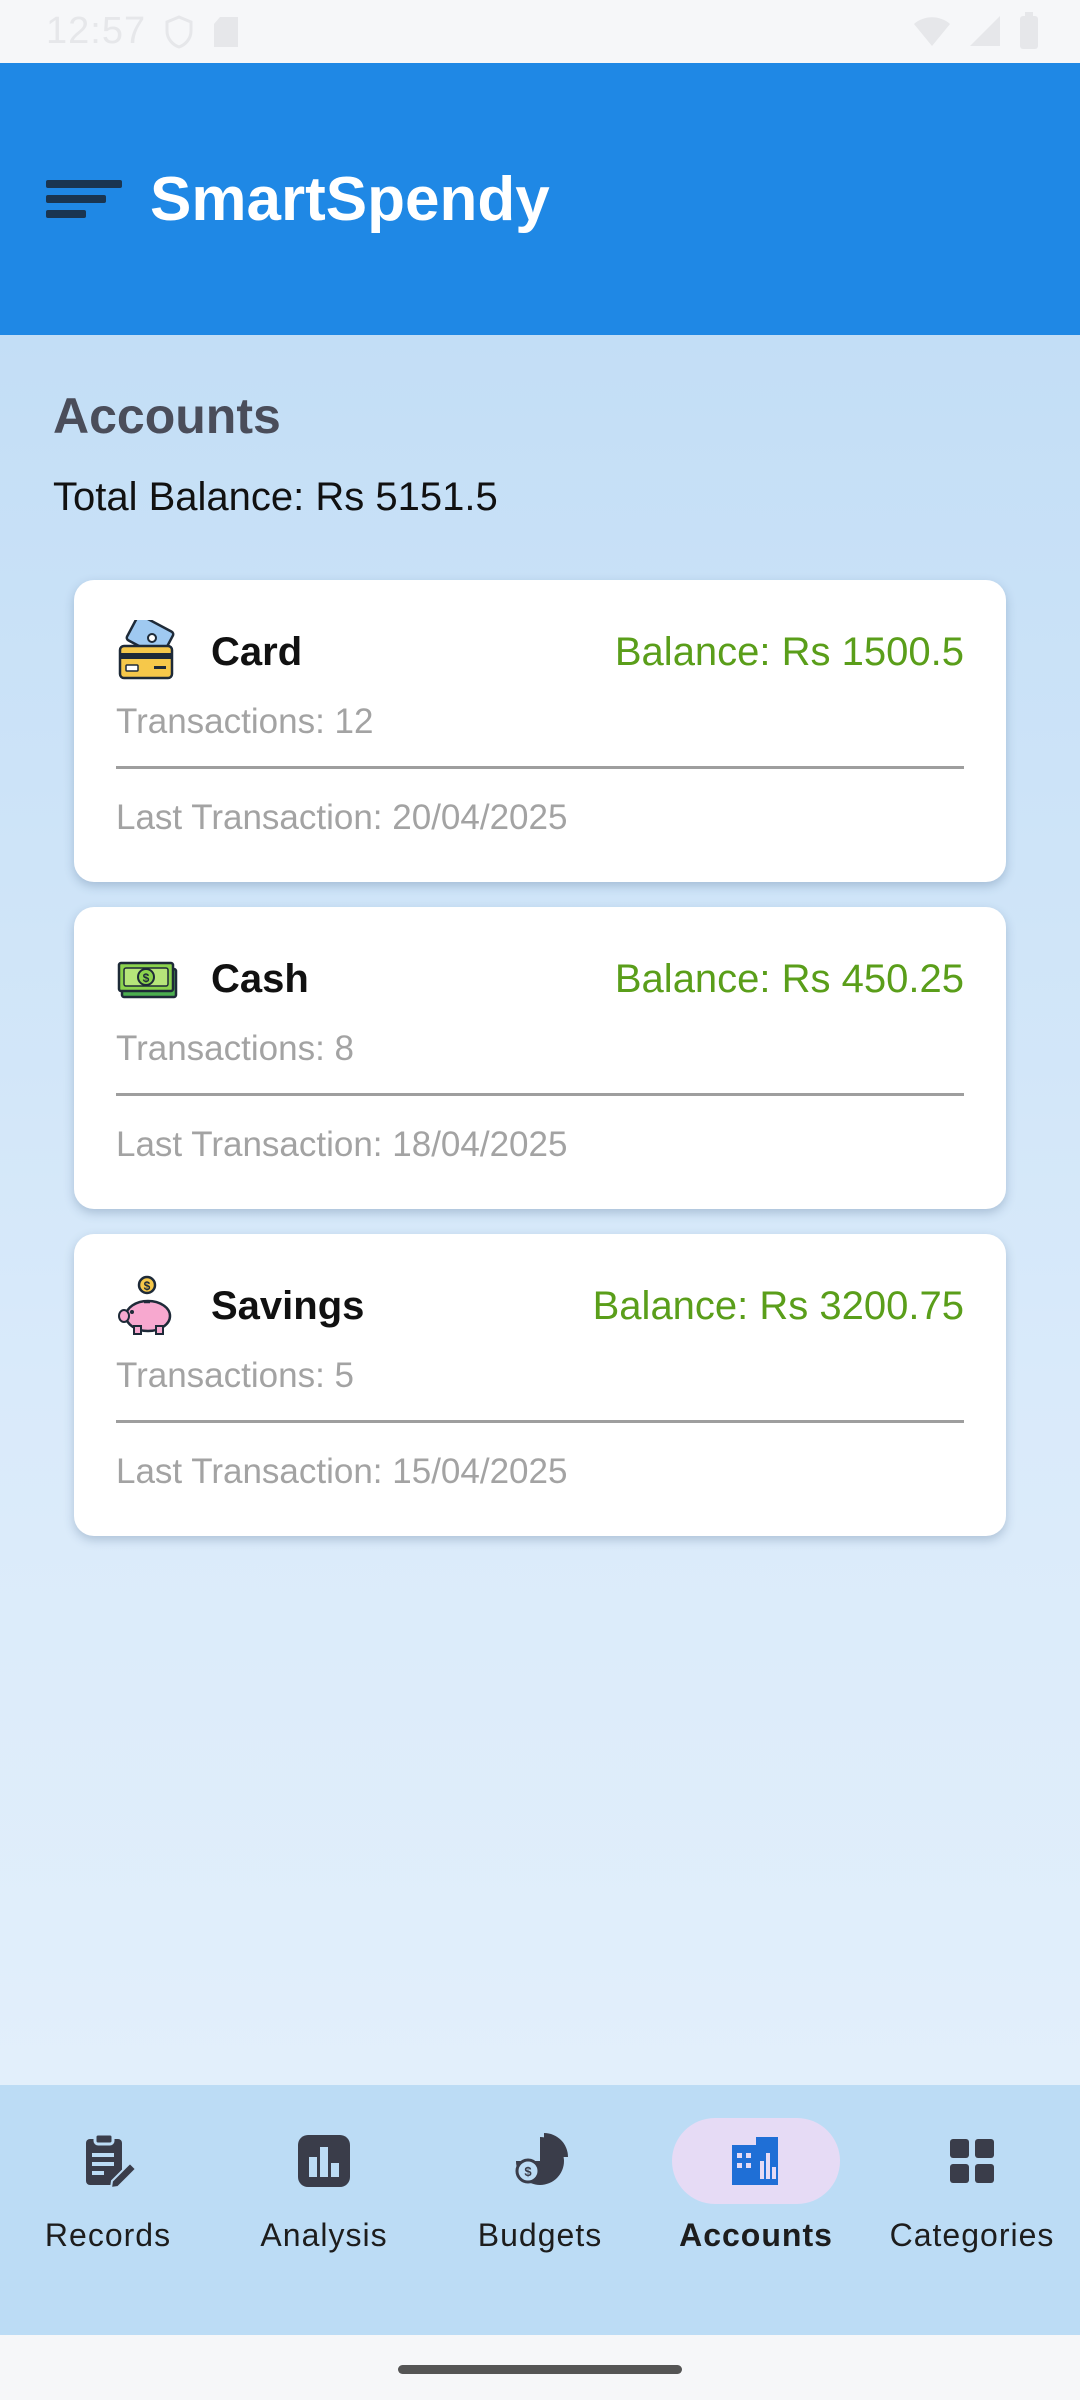 The width and height of the screenshot is (1080, 2400). What do you see at coordinates (324, 2161) in the screenshot?
I see `bar-chart-icon` at bounding box center [324, 2161].